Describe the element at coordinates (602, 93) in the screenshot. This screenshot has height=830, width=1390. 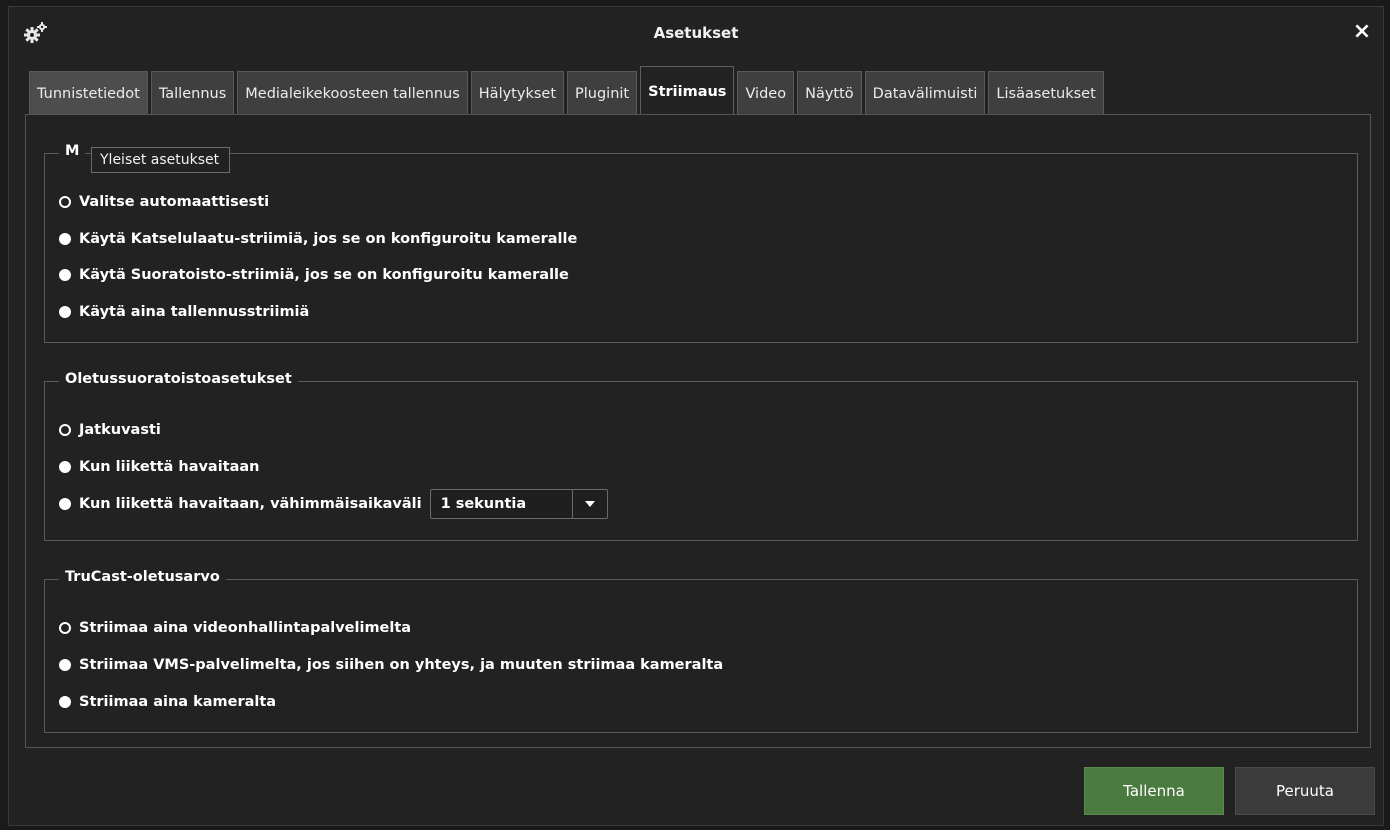
I see `tab-pluginit: Pluginit` at that location.